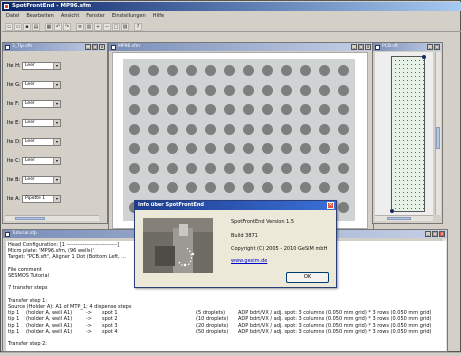 The width and height of the screenshot is (461, 356). Describe the element at coordinates (330, 205) in the screenshot. I see `about-close-button: ×` at that location.